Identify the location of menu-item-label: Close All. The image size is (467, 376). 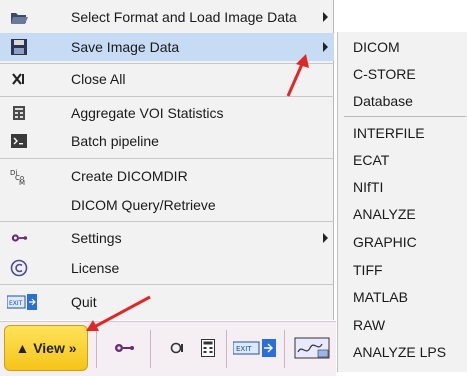
(98, 79).